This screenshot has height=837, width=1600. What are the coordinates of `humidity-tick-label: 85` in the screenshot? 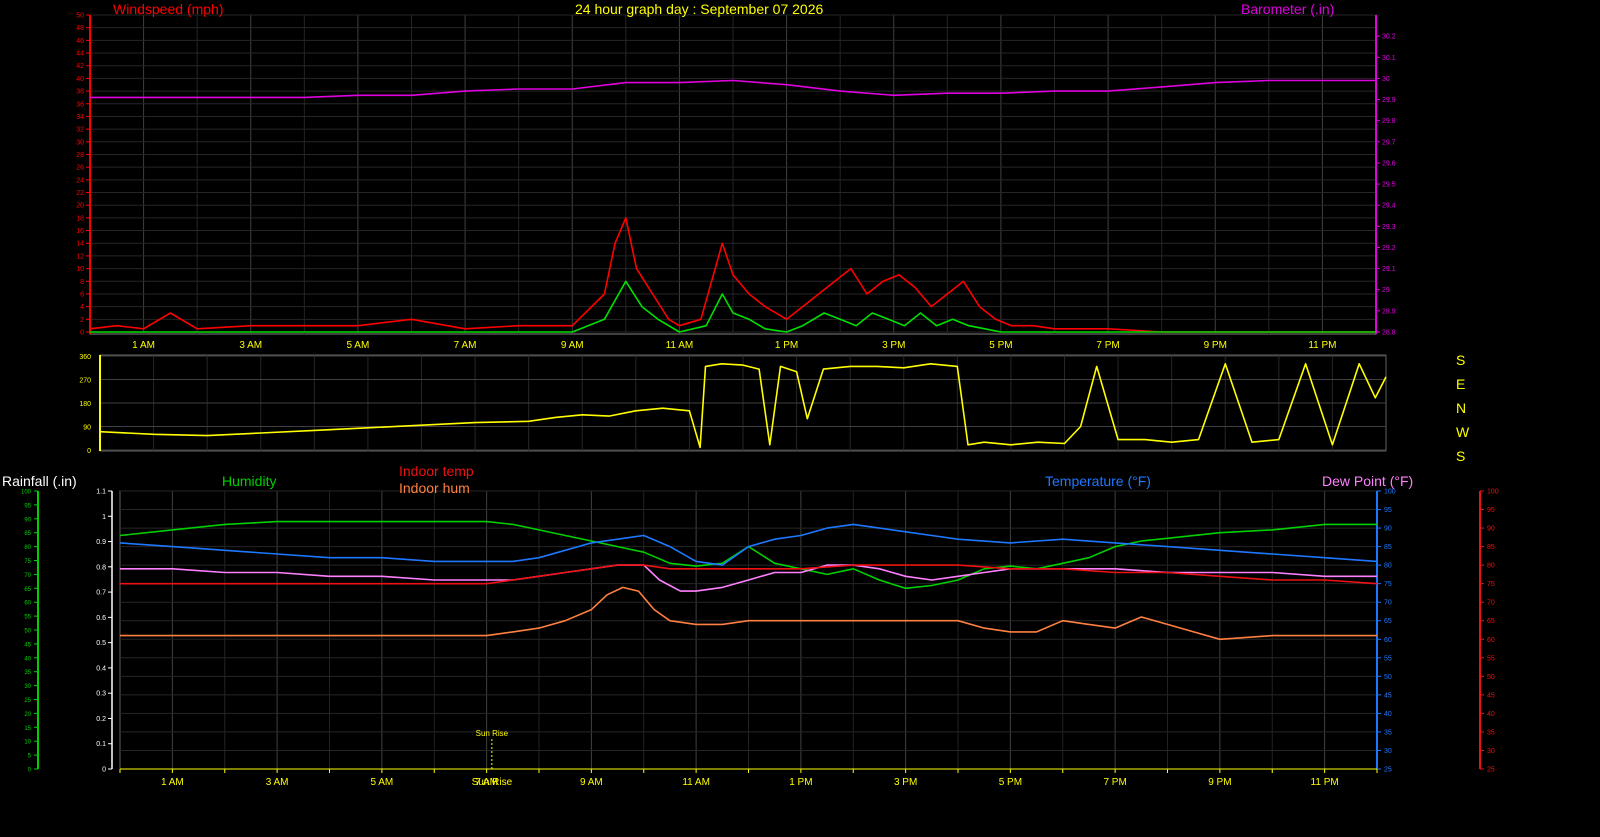 It's located at (27, 534).